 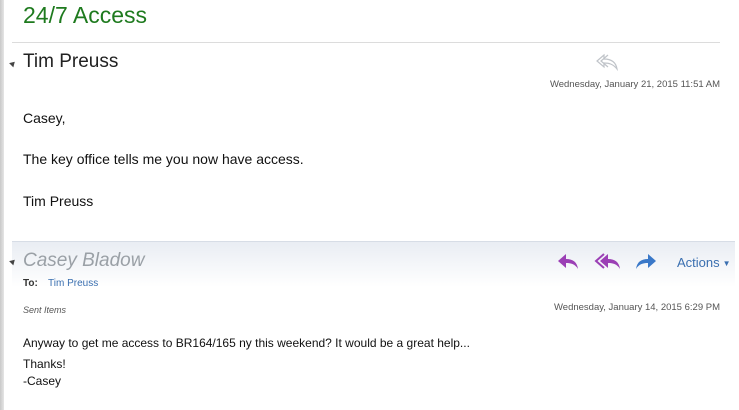 What do you see at coordinates (634, 84) in the screenshot?
I see `message-1-date: Wednesday, January 21, 2015 11:51 AM` at bounding box center [634, 84].